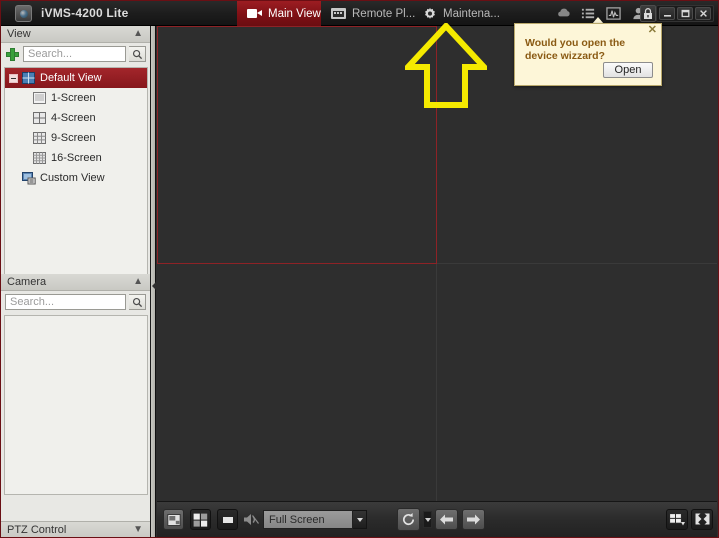 The image size is (719, 538). I want to click on camera-search-button, so click(137, 302).